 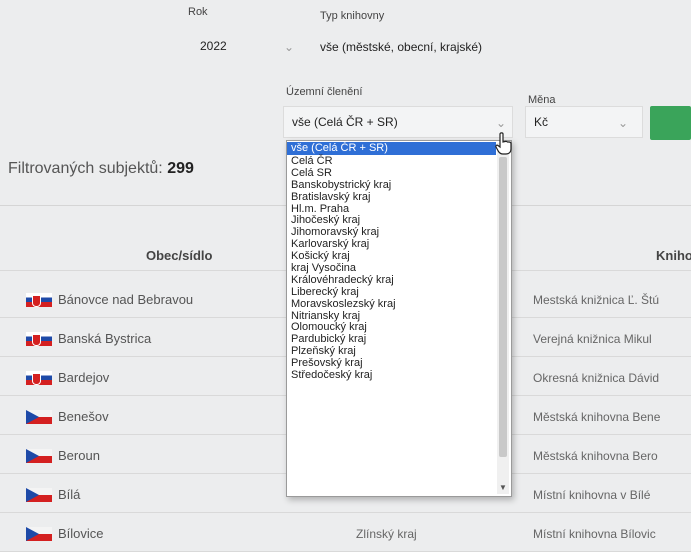 What do you see at coordinates (612, 339) in the screenshot?
I see `library-name: Verejná knižnica Mikul` at bounding box center [612, 339].